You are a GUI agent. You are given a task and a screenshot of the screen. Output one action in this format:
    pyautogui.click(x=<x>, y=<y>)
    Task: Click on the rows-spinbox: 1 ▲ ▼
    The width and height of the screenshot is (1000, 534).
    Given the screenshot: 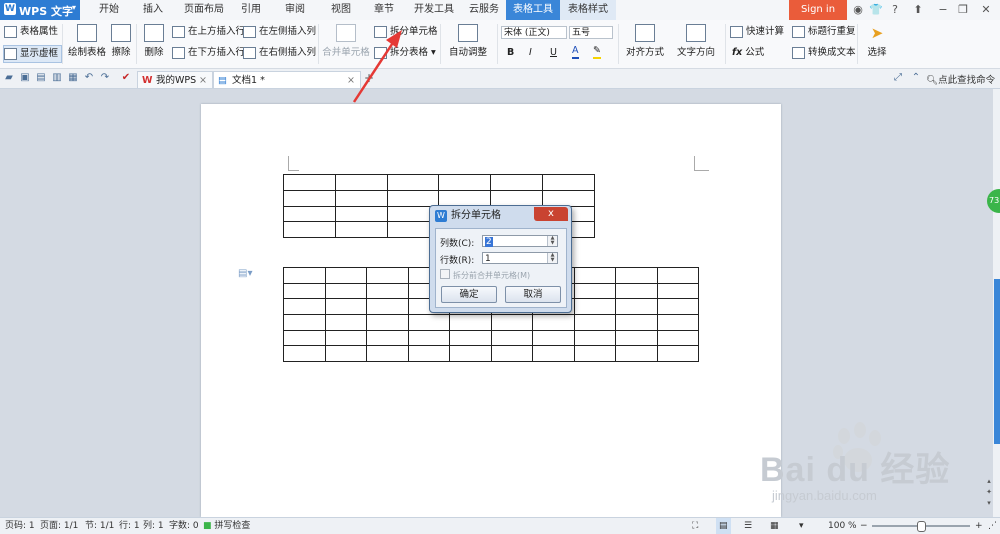 What is the action you would take?
    pyautogui.click(x=520, y=258)
    